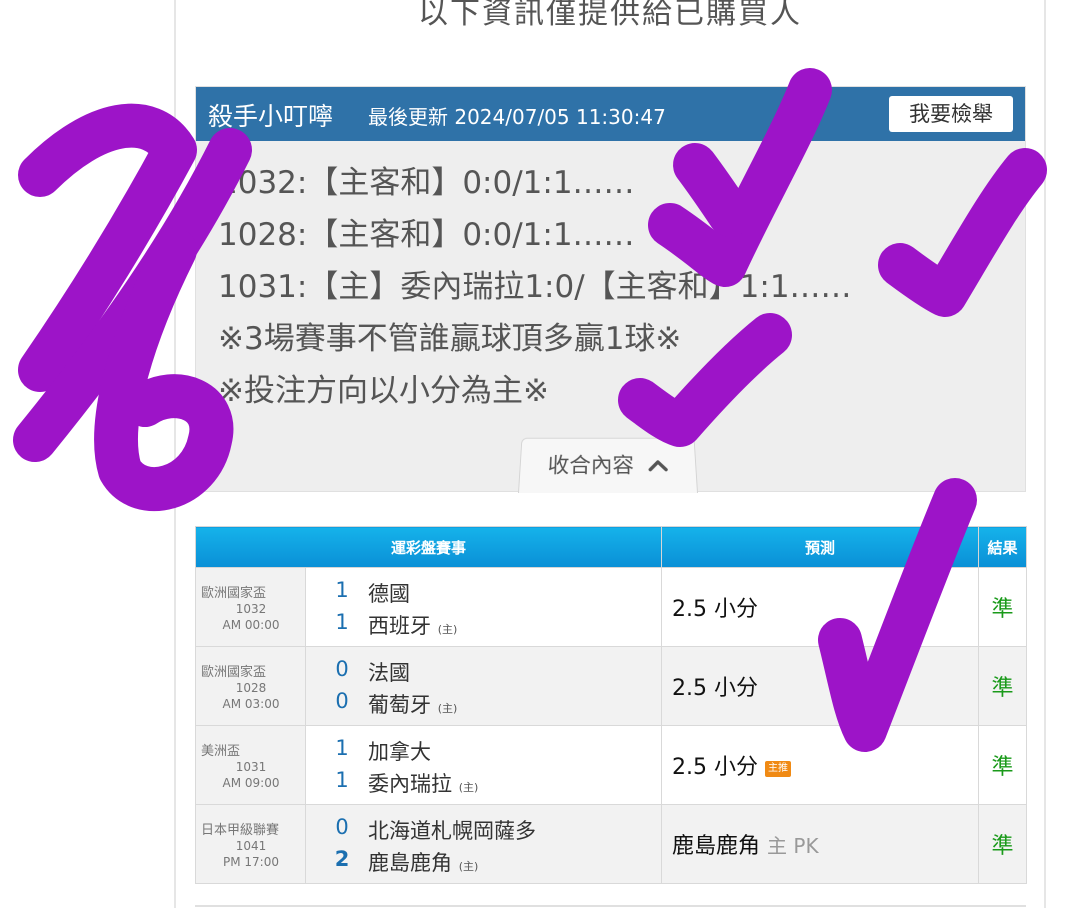 Image resolution: width=1080 pixels, height=908 pixels. What do you see at coordinates (410, 784) in the screenshot?
I see `home-team: 委內瑞拉` at bounding box center [410, 784].